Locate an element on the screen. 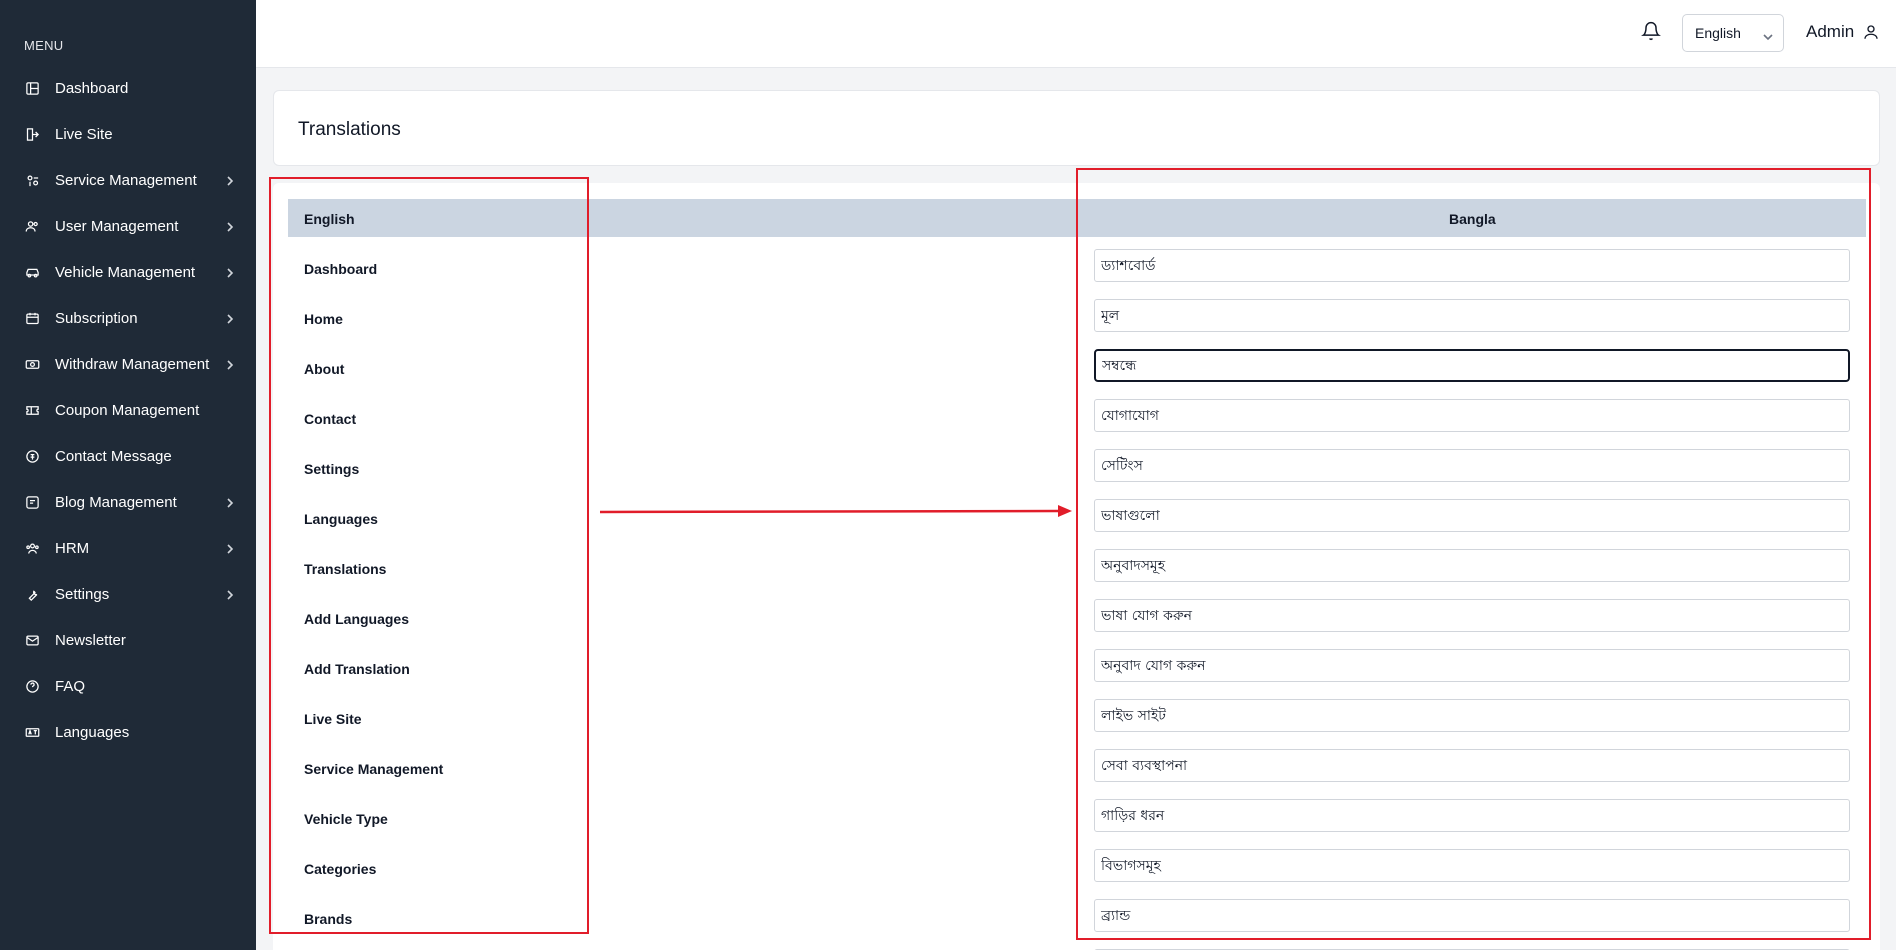 Image resolution: width=1896 pixels, height=950 pixels. sidebar-item-newsletter: Newsletter is located at coordinates (128, 640).